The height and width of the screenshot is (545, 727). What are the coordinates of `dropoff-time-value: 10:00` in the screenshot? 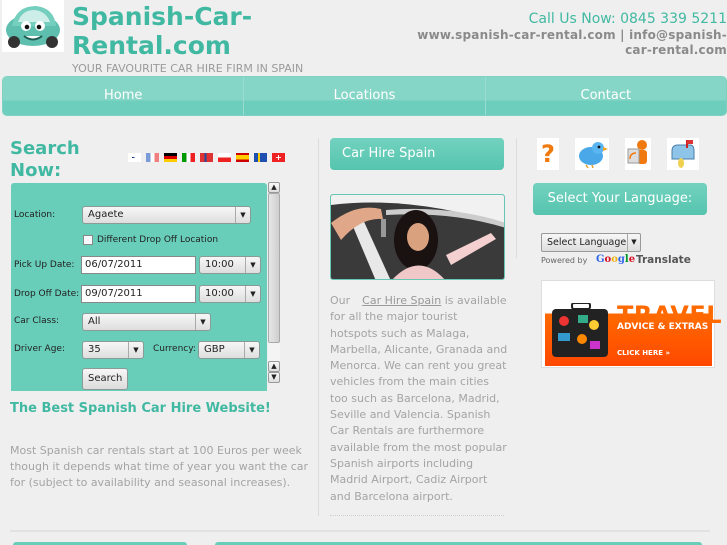 It's located at (219, 293).